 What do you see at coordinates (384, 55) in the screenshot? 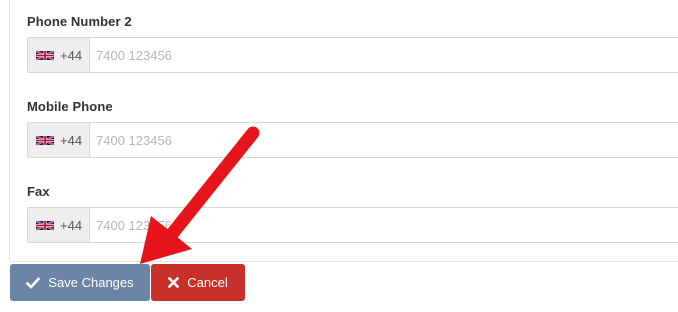
I see `phone-number-2-input` at bounding box center [384, 55].